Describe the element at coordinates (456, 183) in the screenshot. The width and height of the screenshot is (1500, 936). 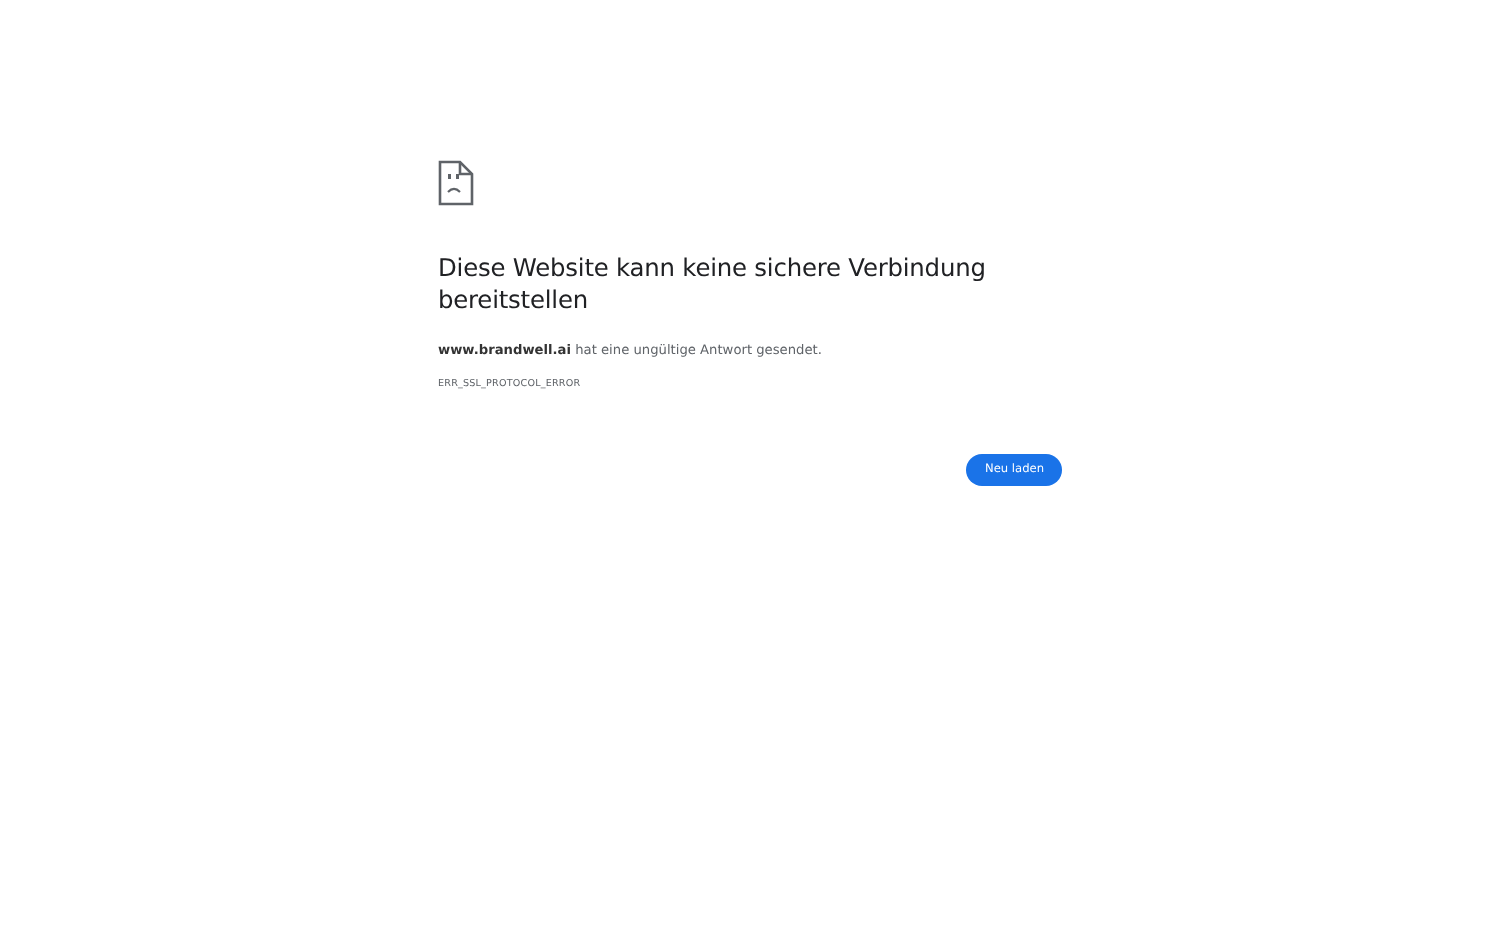
I see `sad-page-icon` at that location.